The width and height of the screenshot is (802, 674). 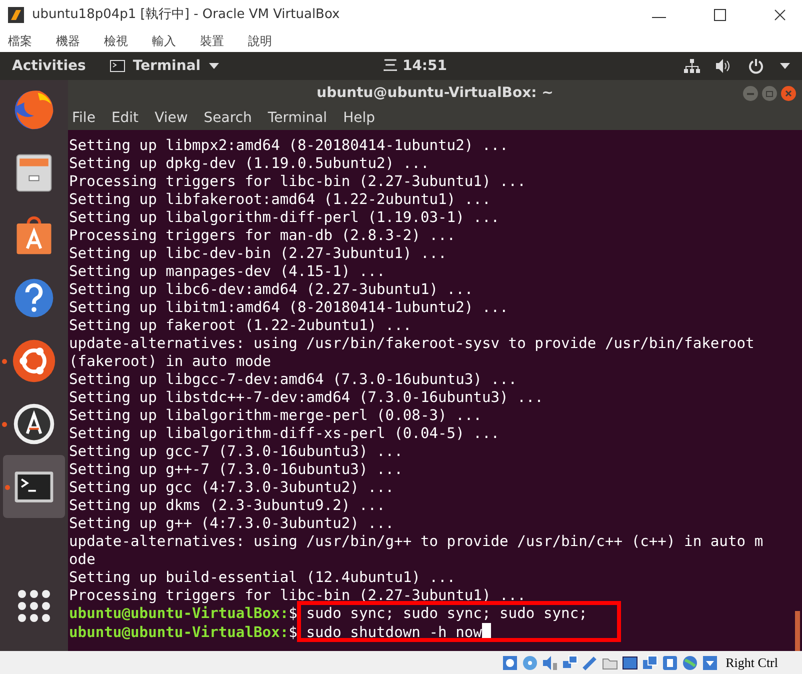 I want to click on terminal-icon, so click(x=117, y=66).